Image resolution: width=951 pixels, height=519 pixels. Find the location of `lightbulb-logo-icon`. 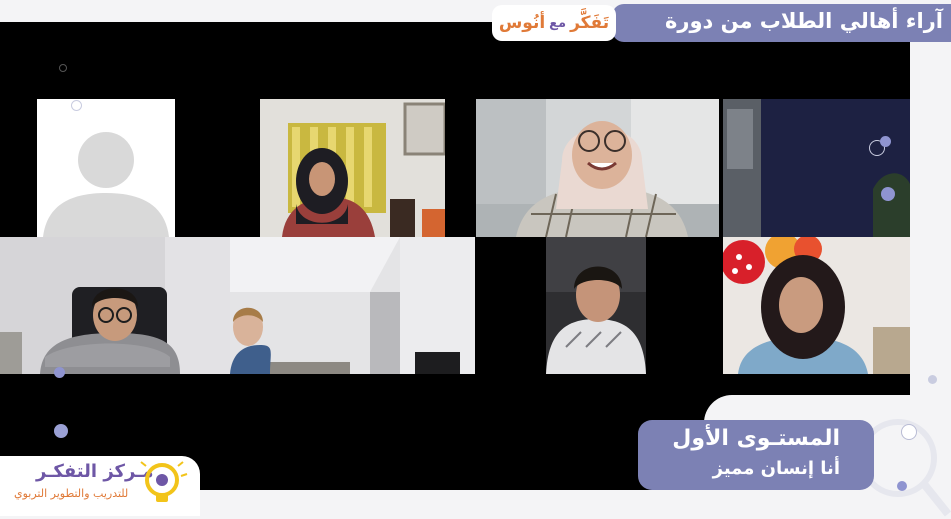

lightbulb-logo-icon is located at coordinates (164, 481).